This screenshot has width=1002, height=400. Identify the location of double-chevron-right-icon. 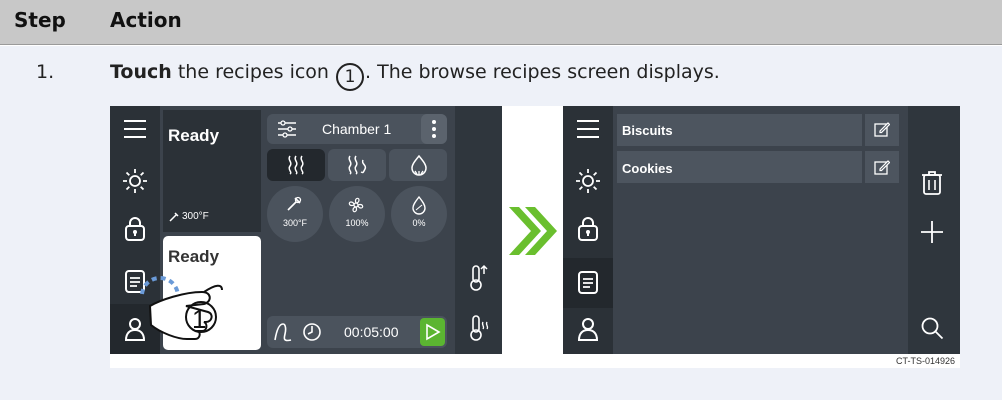
(533, 231).